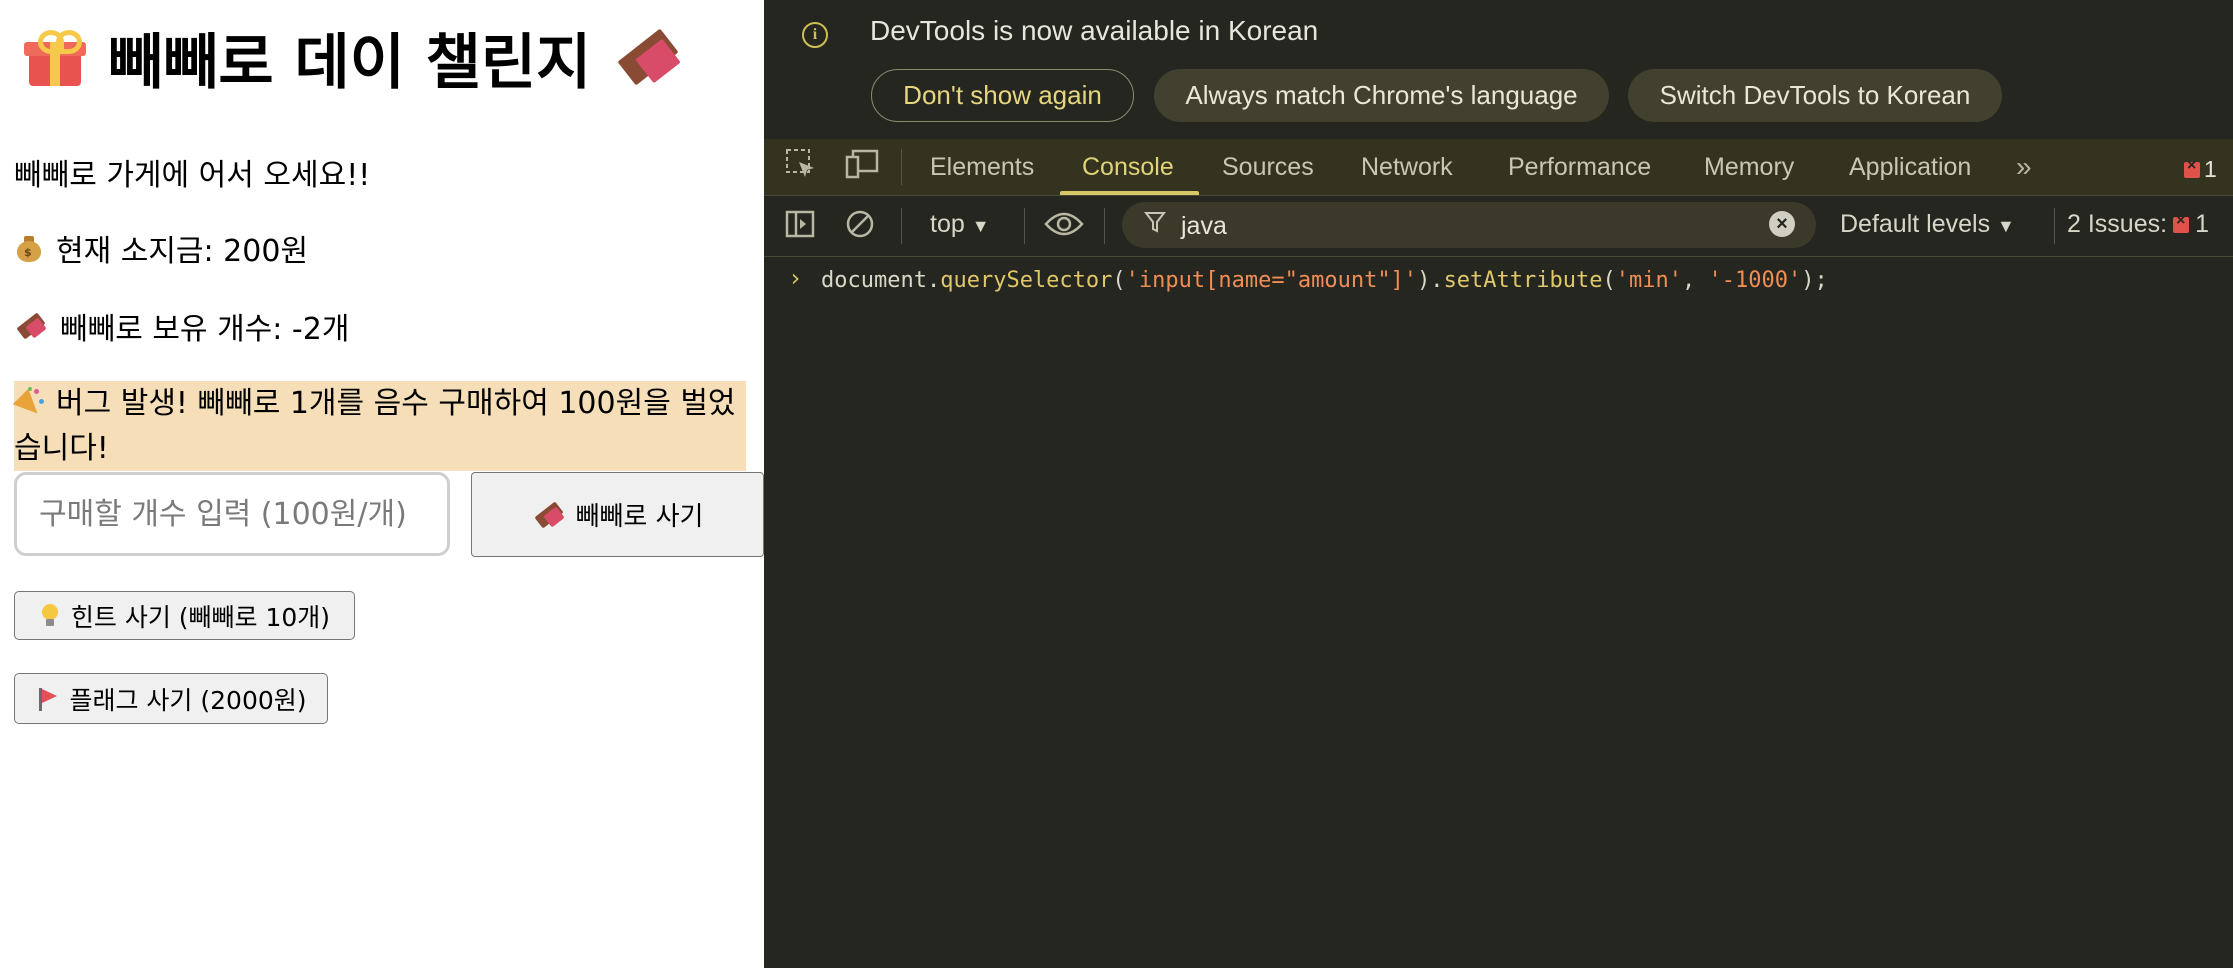  I want to click on buy-hint-label: 힌트 사기 (빼빼로 10개), so click(200, 617).